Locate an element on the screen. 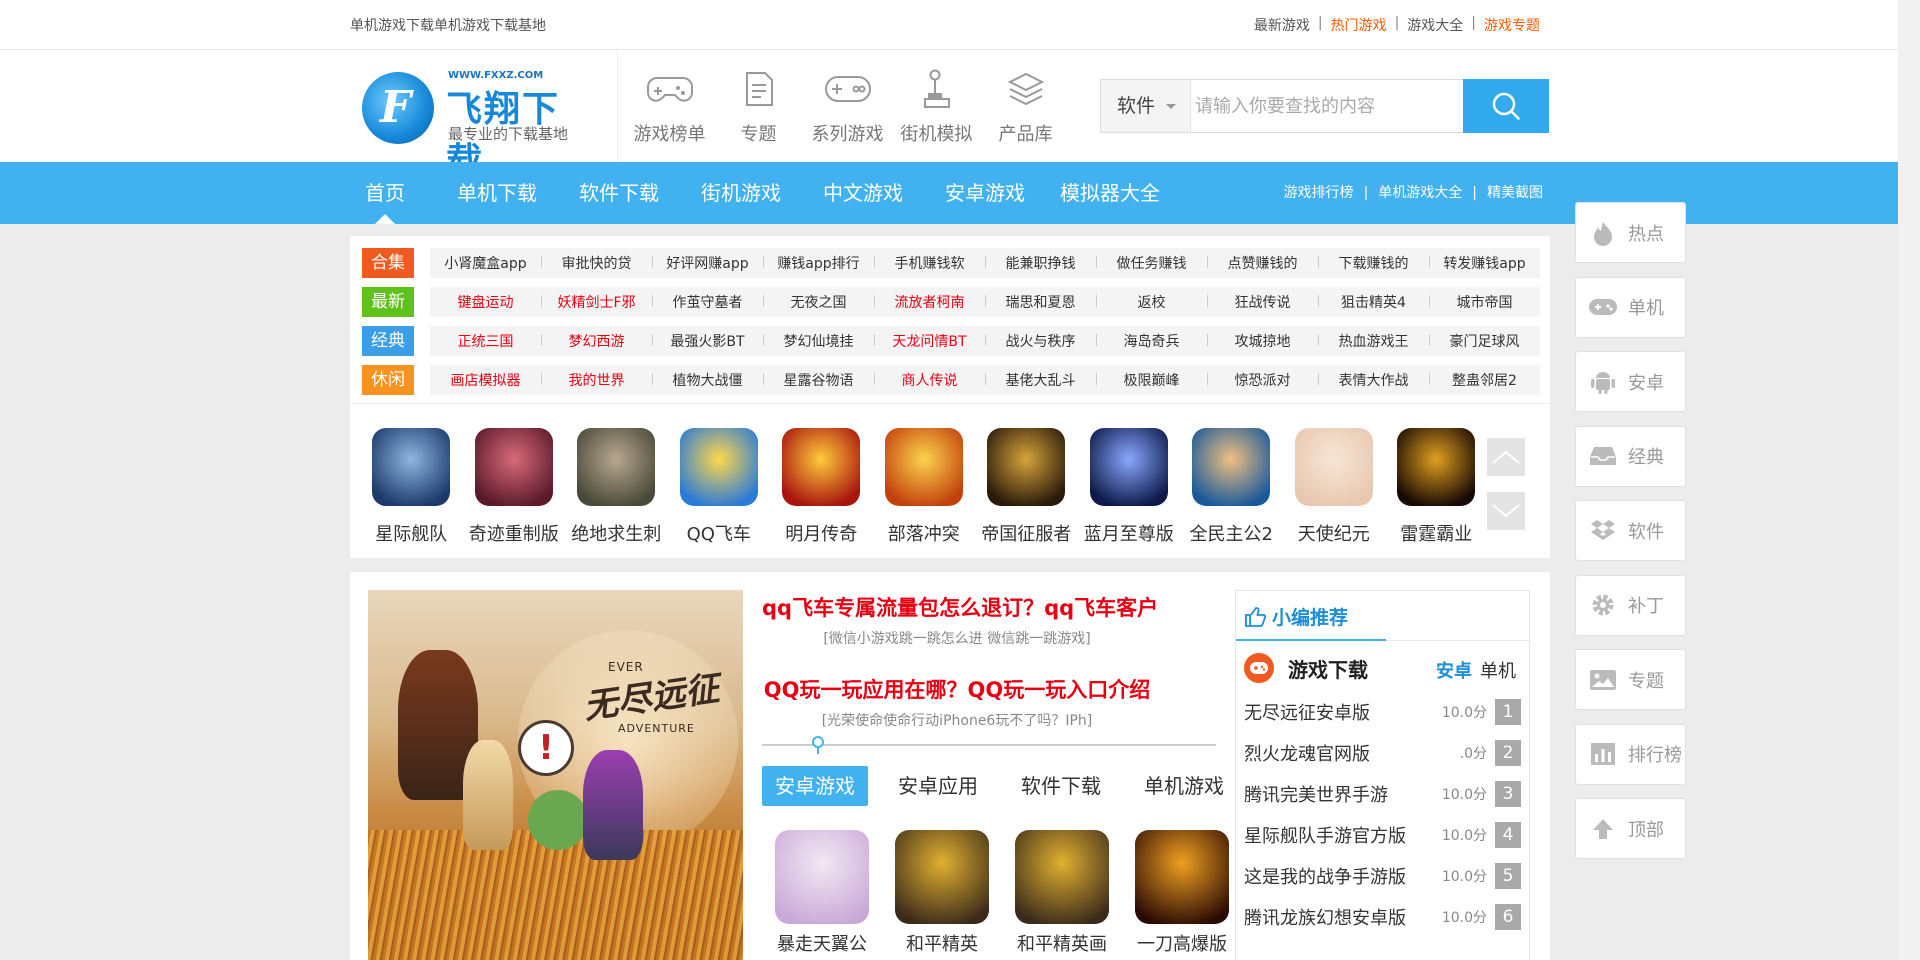 Image resolution: width=1920 pixels, height=960 pixels. tag-link: 植物大战僵 is located at coordinates (707, 380).